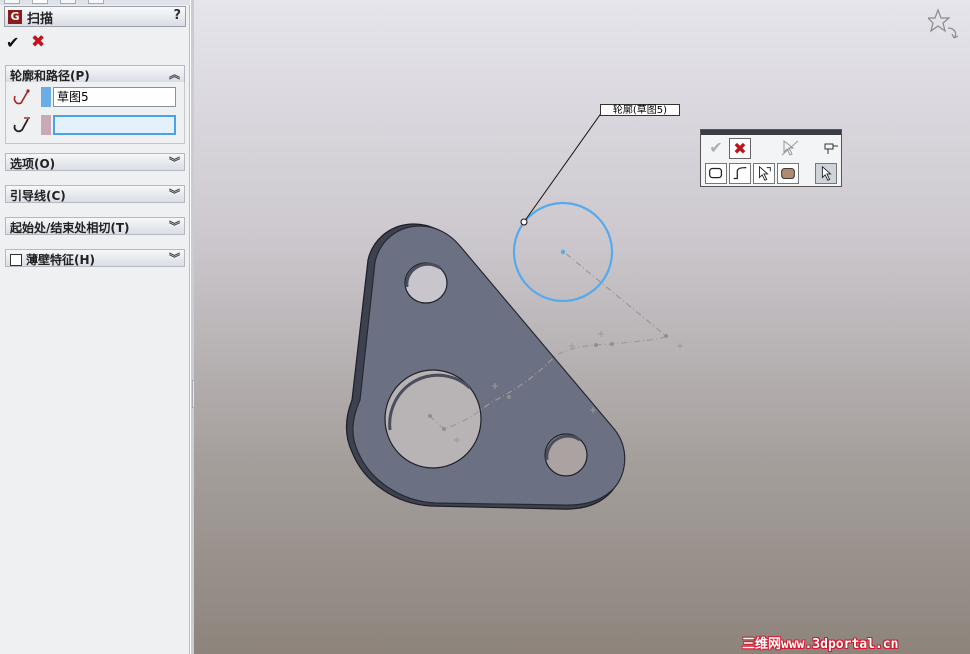 This screenshot has width=970, height=654. Describe the element at coordinates (771, 132) in the screenshot. I see `toolbar-title-bar` at that location.